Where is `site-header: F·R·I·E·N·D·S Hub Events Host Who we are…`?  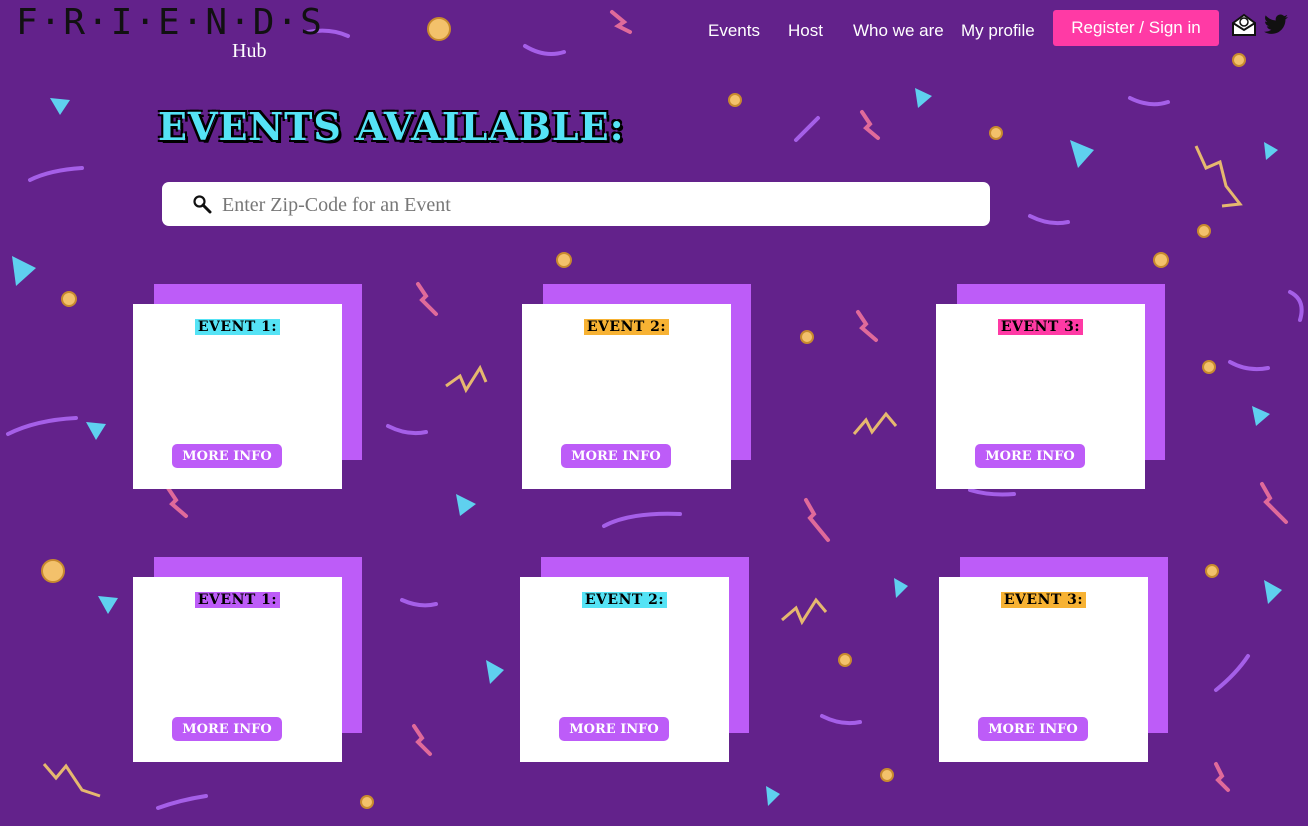 site-header: F·R·I·E·N·D·S Hub Events Host Who we are… is located at coordinates (654, 35).